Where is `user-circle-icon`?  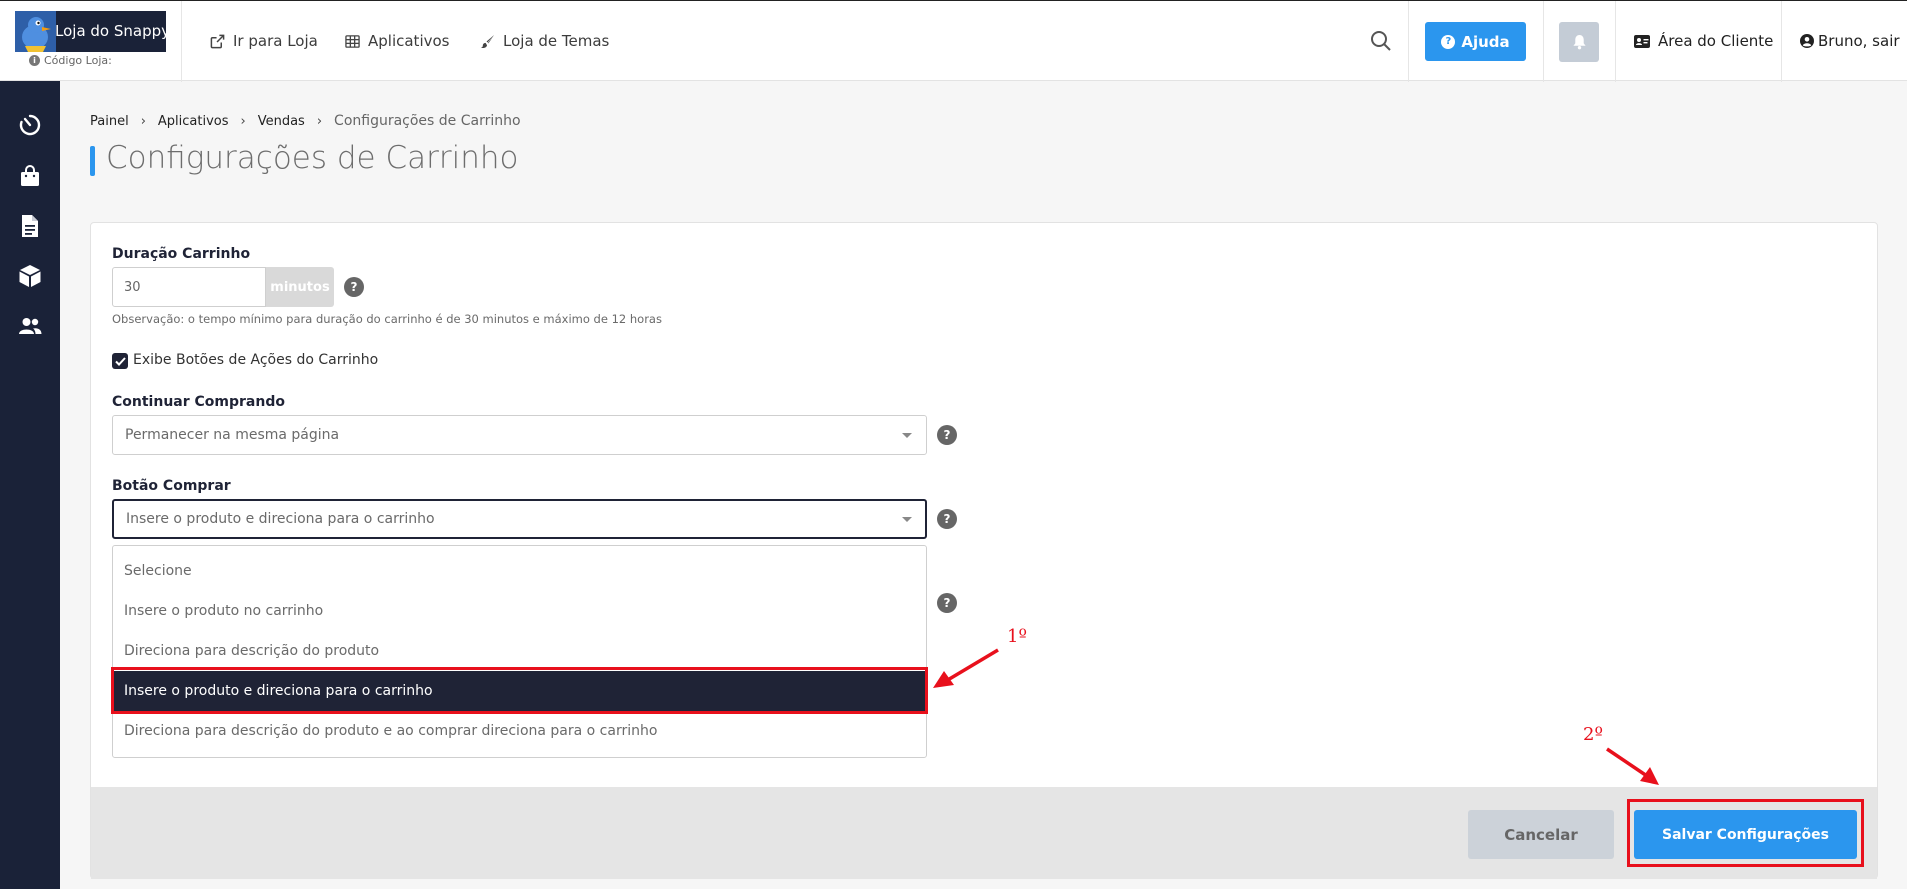
user-circle-icon is located at coordinates (1807, 41).